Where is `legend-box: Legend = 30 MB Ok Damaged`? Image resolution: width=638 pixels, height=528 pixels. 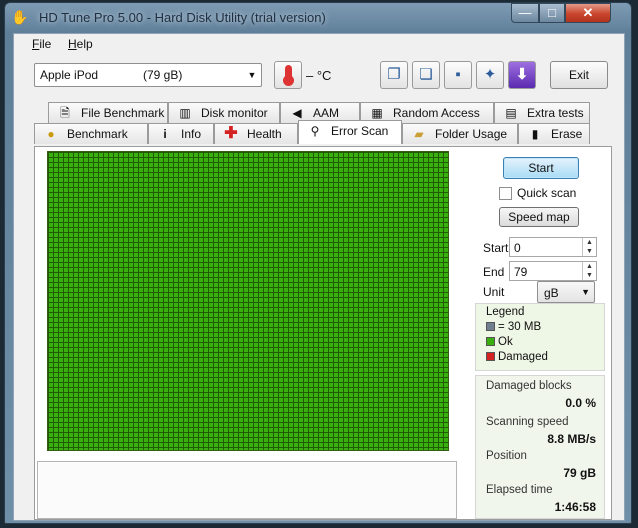 legend-box: Legend = 30 MB Ok Damaged is located at coordinates (540, 337).